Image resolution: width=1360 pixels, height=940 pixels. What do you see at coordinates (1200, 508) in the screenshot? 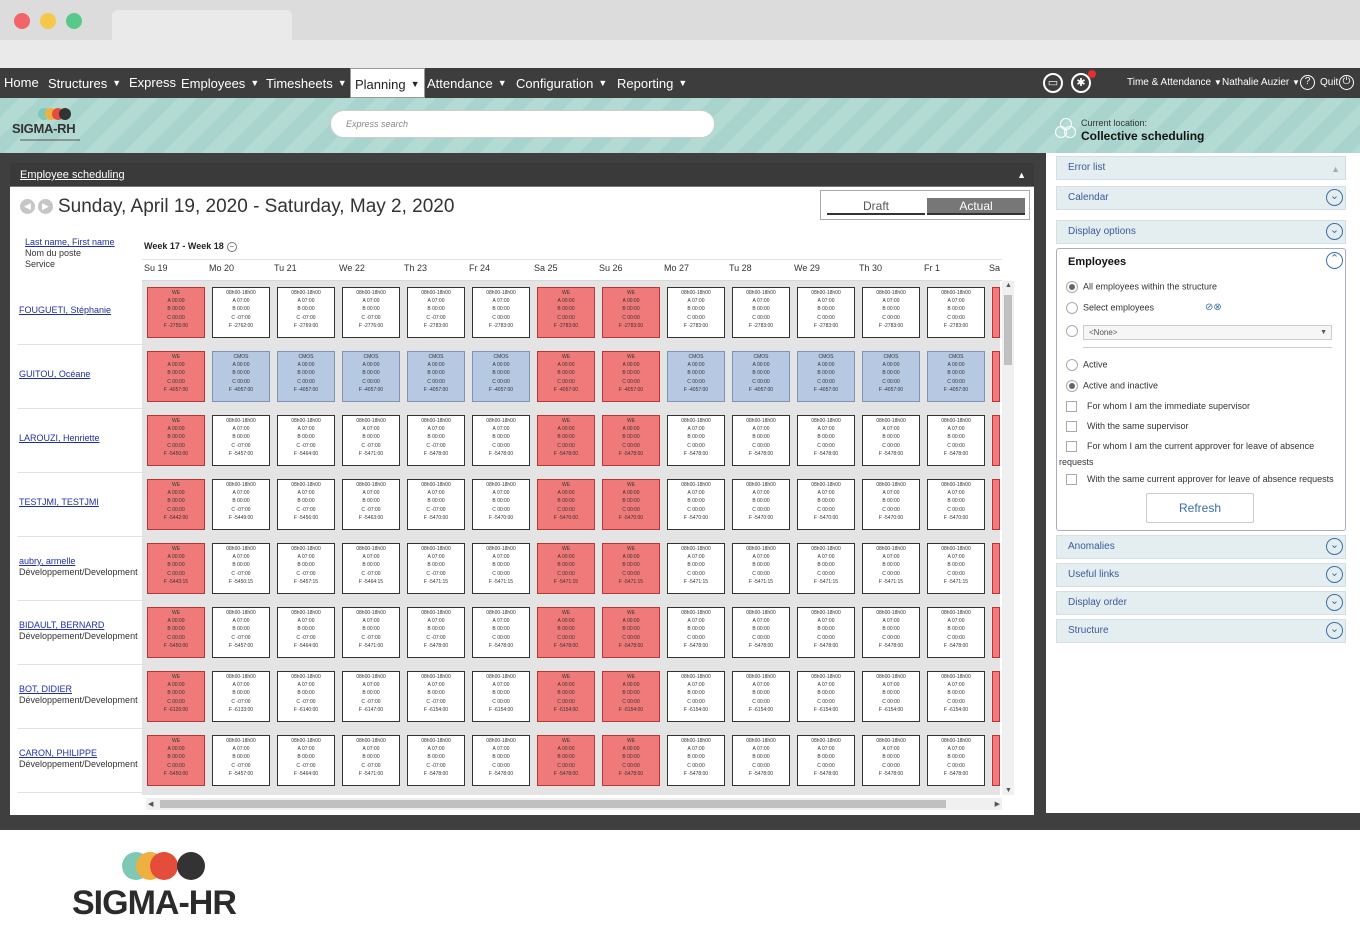
I see `refresh-button: Refresh` at bounding box center [1200, 508].